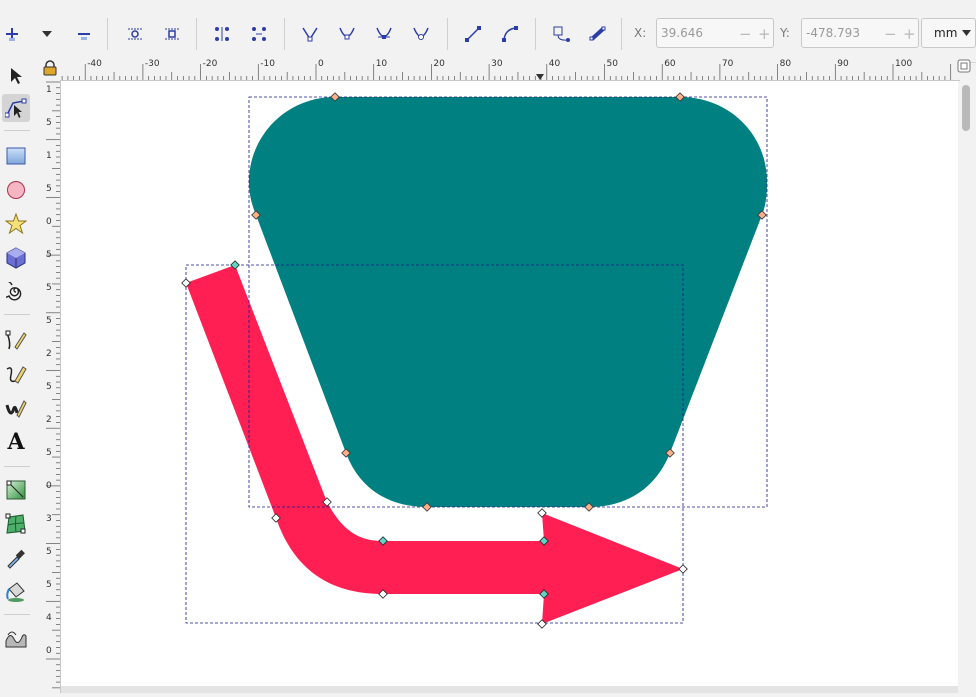 This screenshot has height=697, width=976. What do you see at coordinates (909, 34) in the screenshot?
I see `y-increment-icon: +` at bounding box center [909, 34].